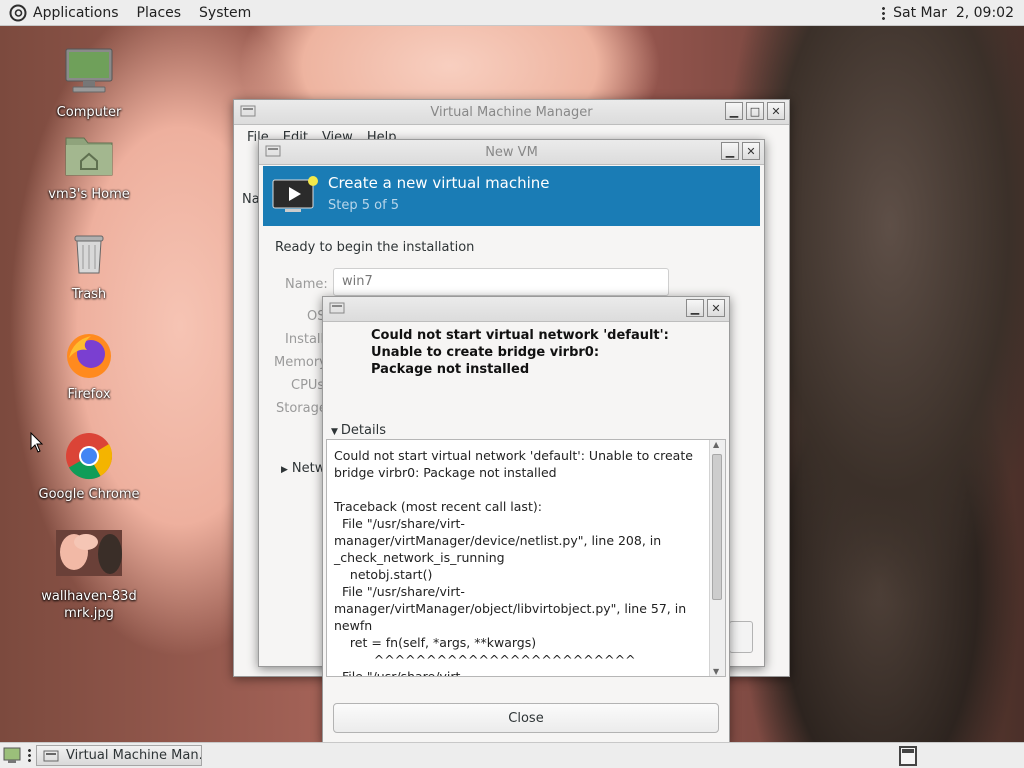 The width and height of the screenshot is (1024, 768). Describe the element at coordinates (89, 254) in the screenshot. I see `trash-icon` at that location.